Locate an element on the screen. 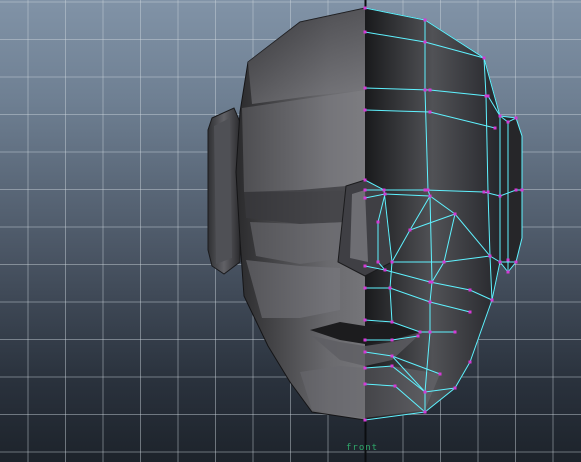 The height and width of the screenshot is (462, 581). left-cheek is located at coordinates (293, 289).